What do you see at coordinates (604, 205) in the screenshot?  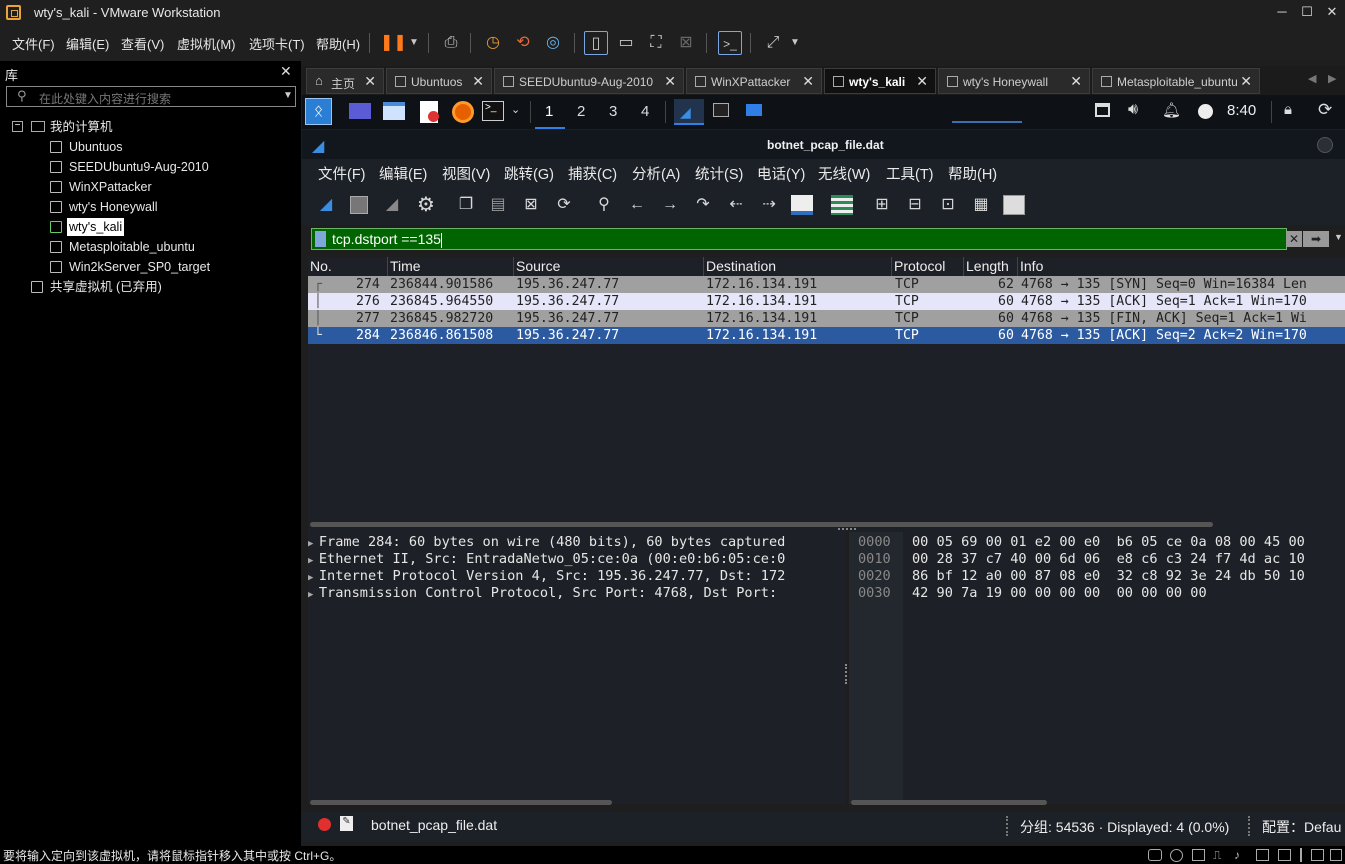 I see `find-packet-icon: ⚲` at bounding box center [604, 205].